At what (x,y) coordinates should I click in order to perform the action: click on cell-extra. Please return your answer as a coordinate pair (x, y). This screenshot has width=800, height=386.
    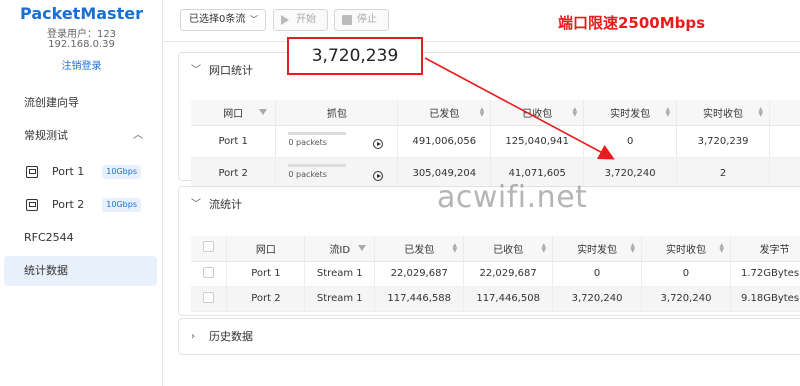
    Looking at the image, I should click on (784, 141).